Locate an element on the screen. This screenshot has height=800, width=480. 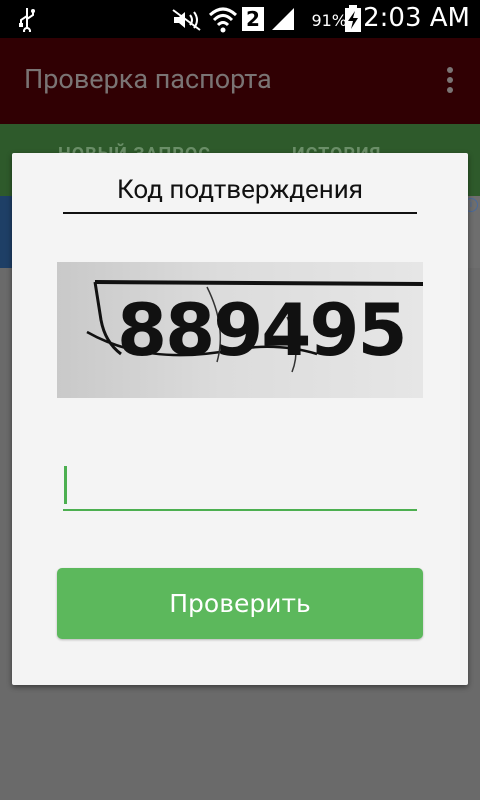
signal-icon is located at coordinates (283, 19).